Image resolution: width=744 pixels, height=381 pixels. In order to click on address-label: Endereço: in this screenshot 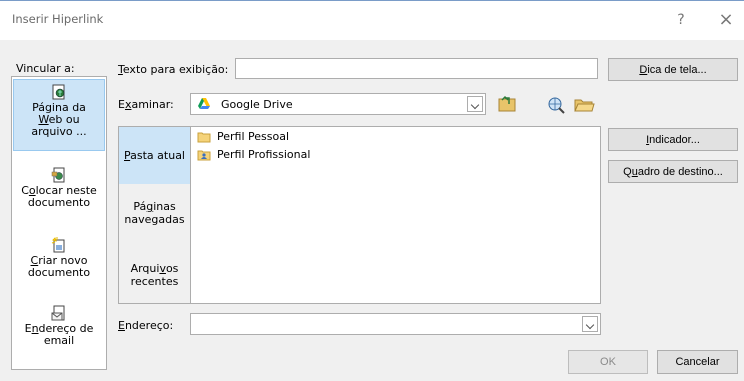, I will do `click(146, 325)`.